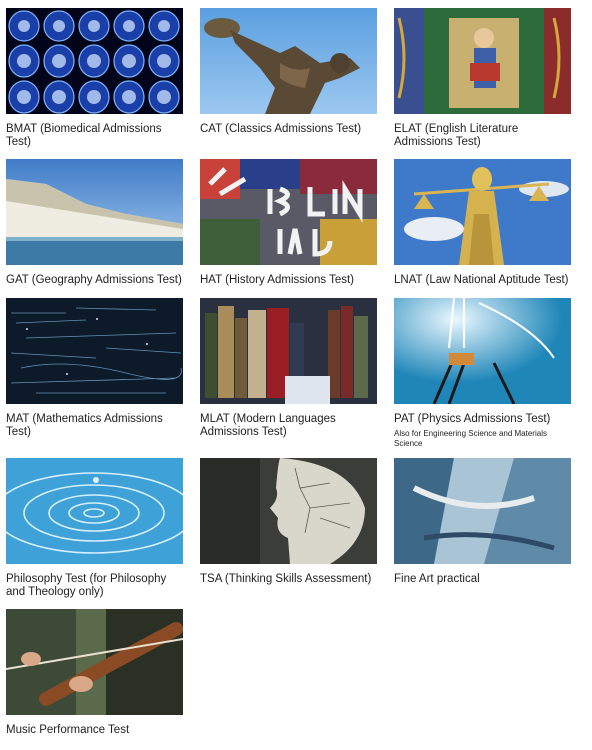  Describe the element at coordinates (94, 511) in the screenshot. I see `water-ripple-image` at that location.